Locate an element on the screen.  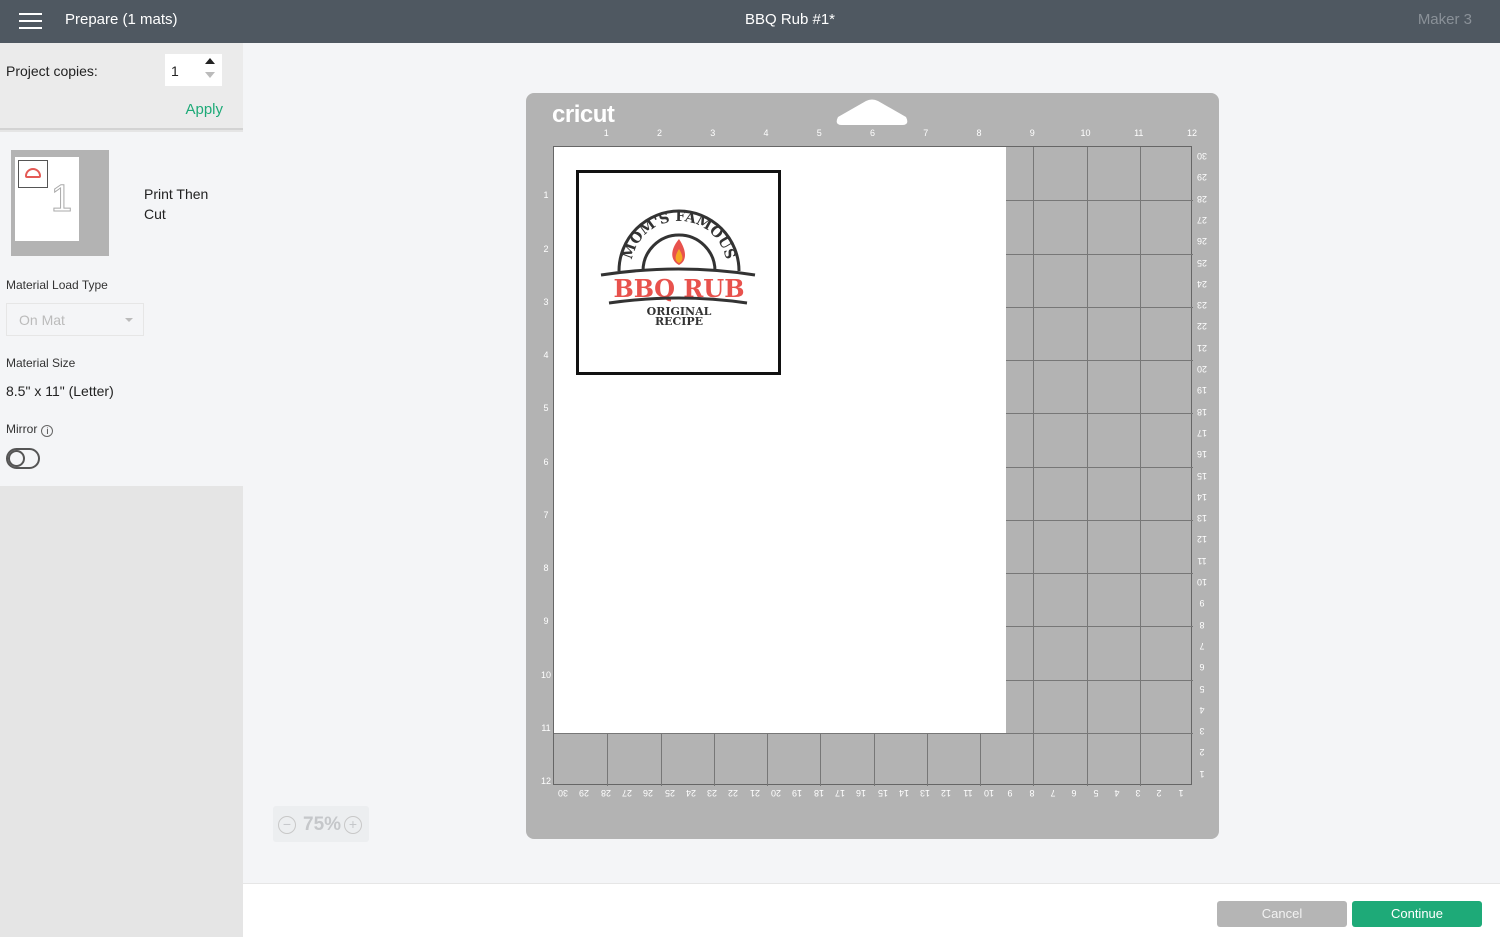
thumbnail-design is located at coordinates (33, 174).